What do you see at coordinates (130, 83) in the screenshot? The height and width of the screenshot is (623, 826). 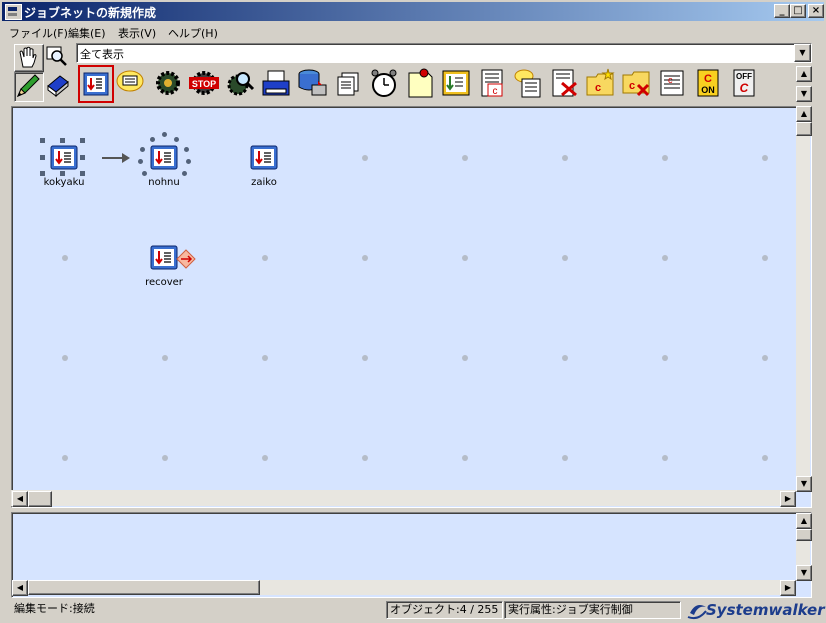 I see `message-icon` at bounding box center [130, 83].